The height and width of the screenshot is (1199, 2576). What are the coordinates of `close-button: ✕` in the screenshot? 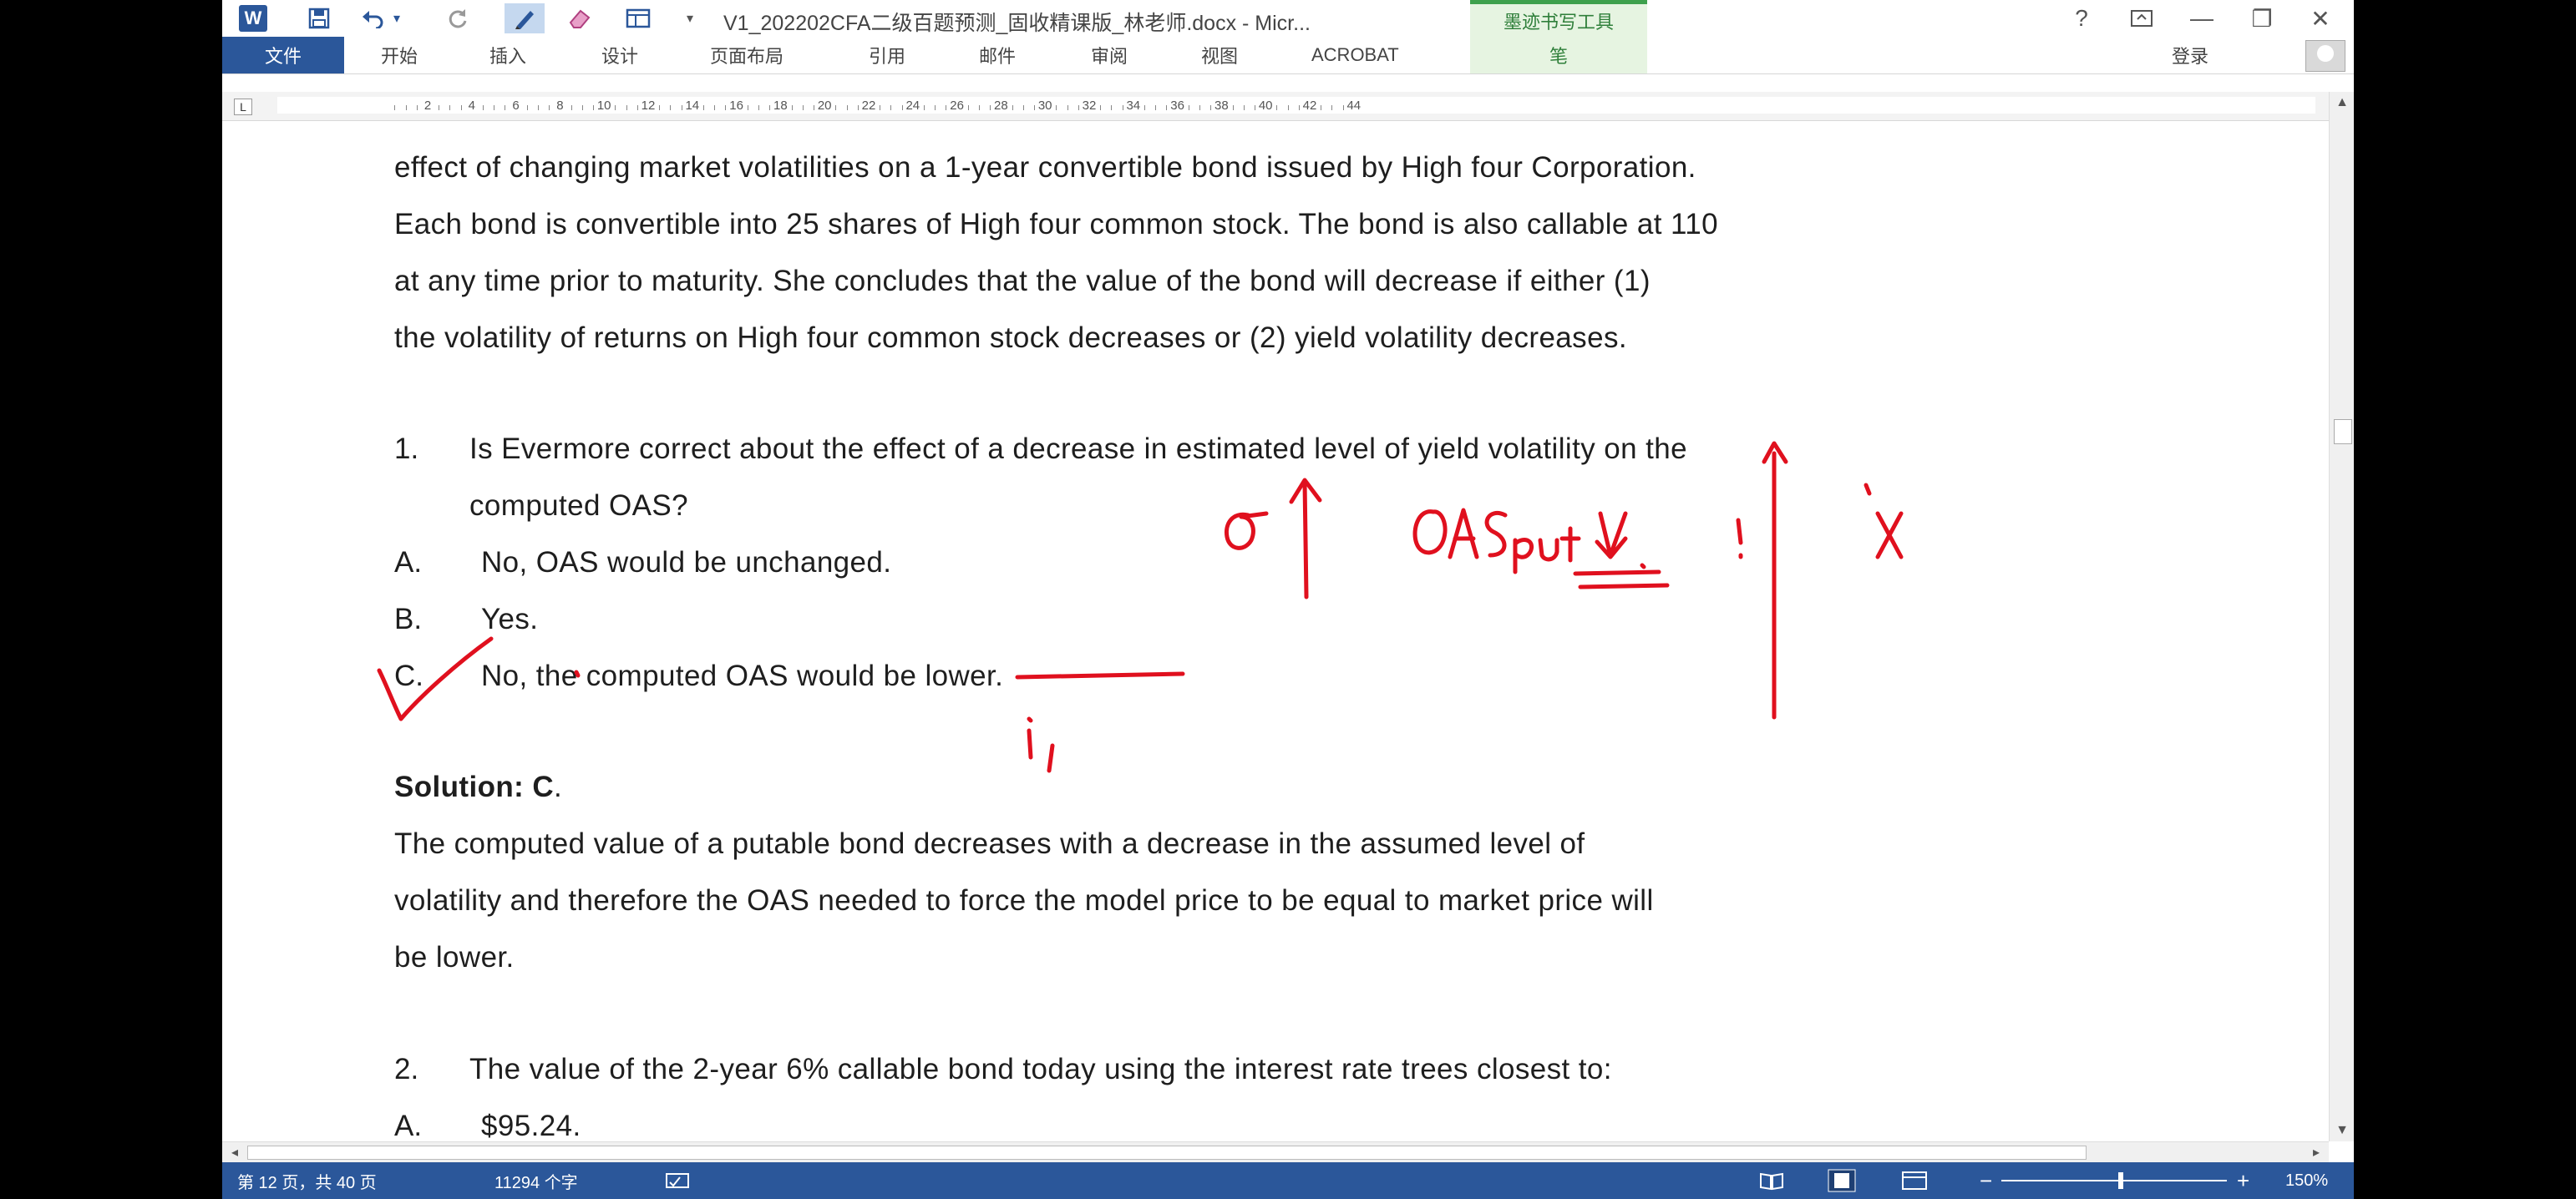 It's located at (2320, 18).